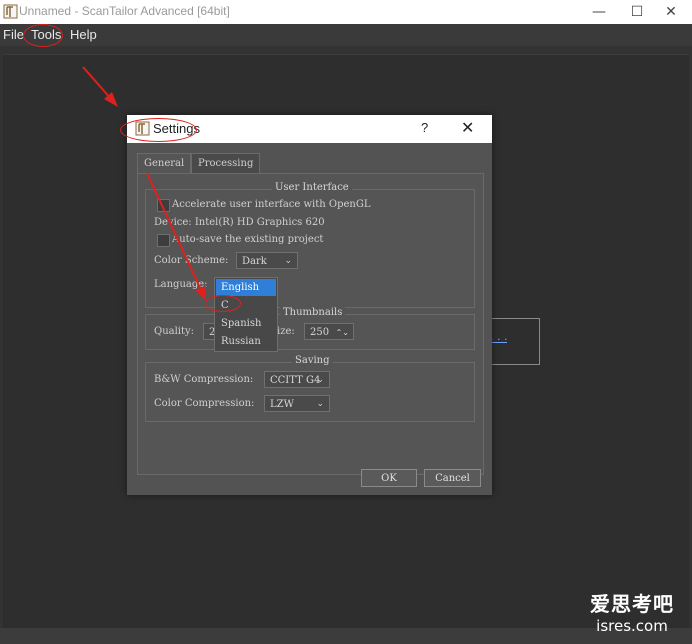 This screenshot has height=644, width=692. What do you see at coordinates (632, 626) in the screenshot?
I see `watermark-line2: isres.com` at bounding box center [632, 626].